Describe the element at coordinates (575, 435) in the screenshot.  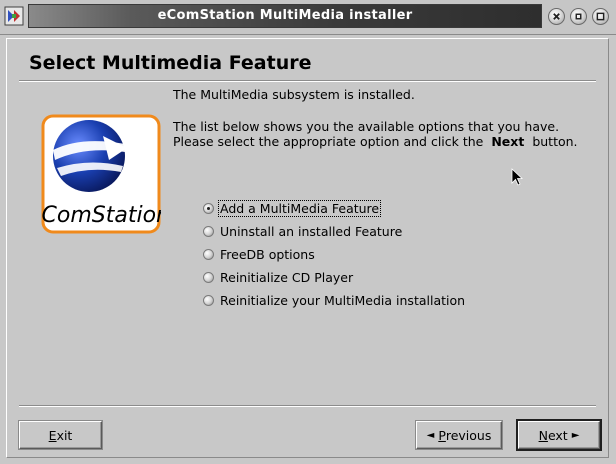
I see `right-arrow-icon: ►` at that location.